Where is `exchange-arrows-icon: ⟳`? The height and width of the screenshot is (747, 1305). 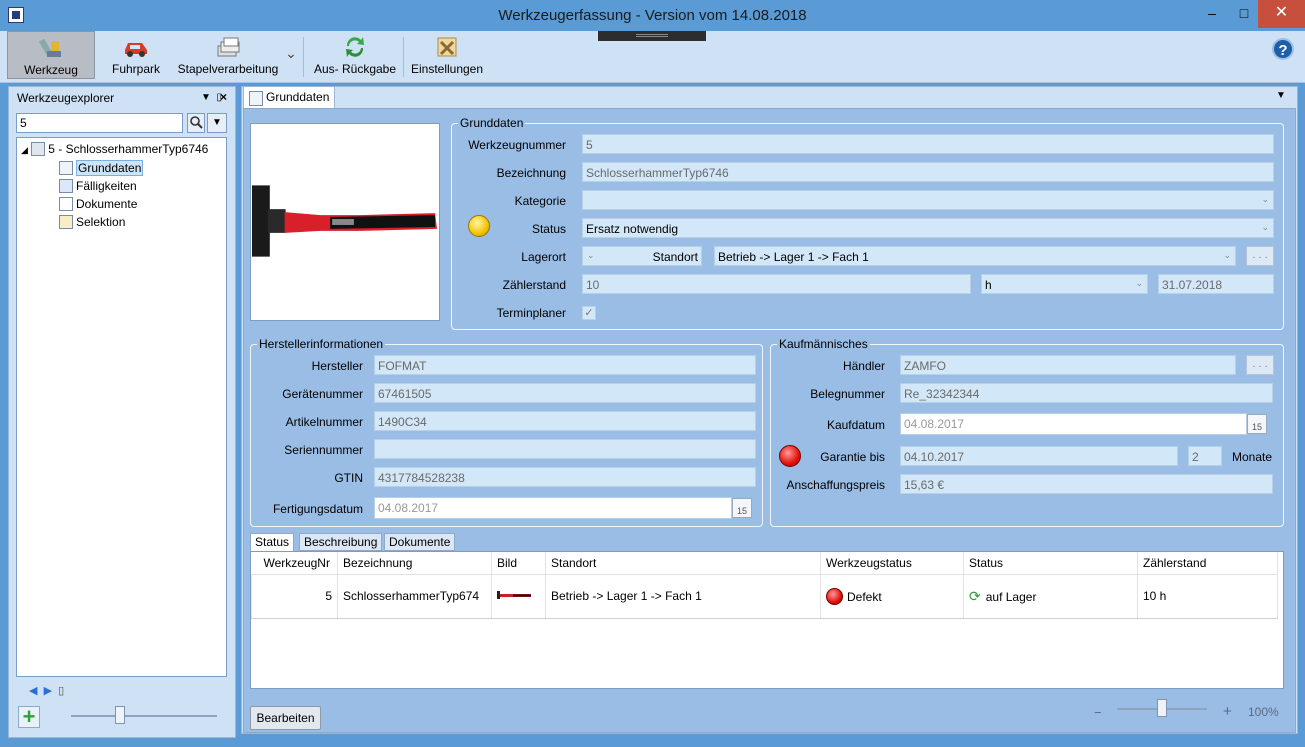 exchange-arrows-icon: ⟳ is located at coordinates (975, 595).